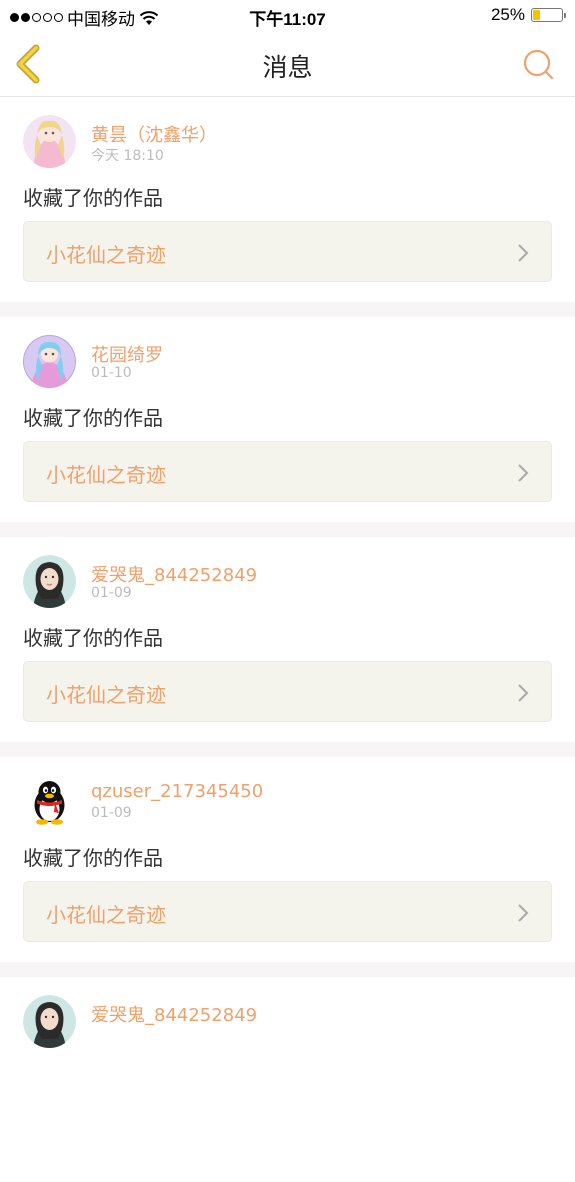  Describe the element at coordinates (111, 373) in the screenshot. I see `message-time: 01-10` at that location.